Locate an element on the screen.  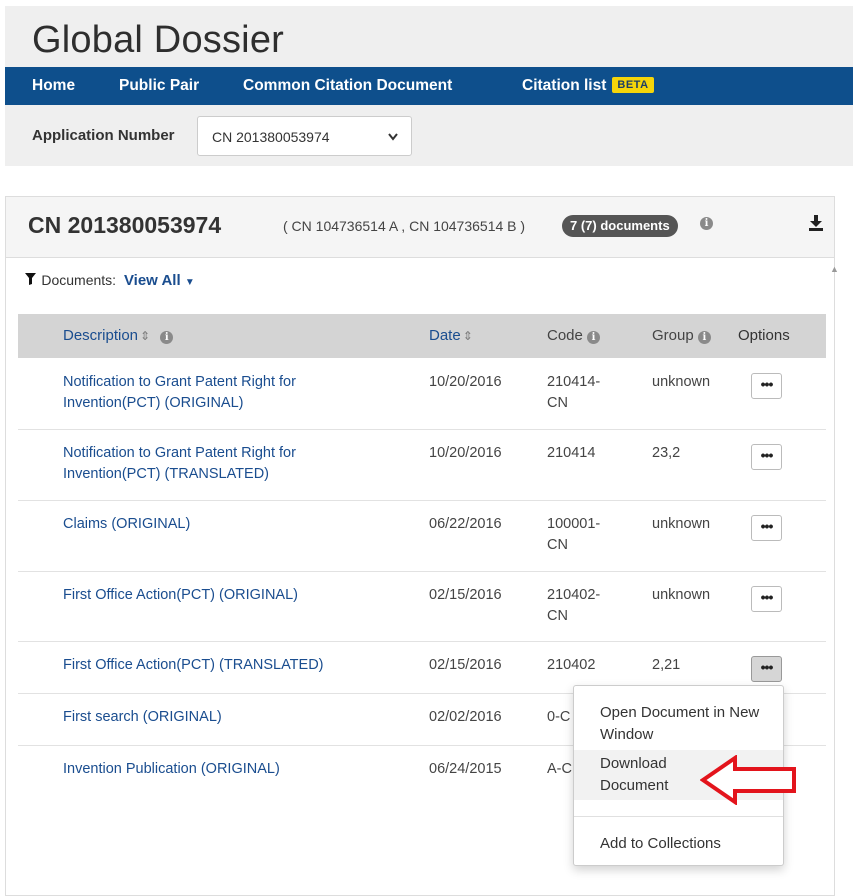
filter-icon is located at coordinates (32, 280).